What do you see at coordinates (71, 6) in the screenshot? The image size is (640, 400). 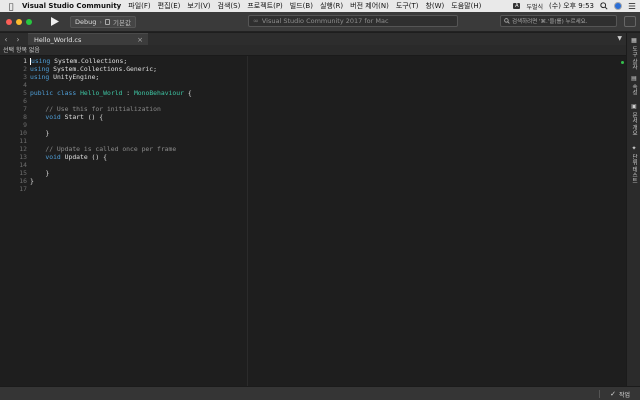 I see `app-menu: Visual Studio Community` at bounding box center [71, 6].